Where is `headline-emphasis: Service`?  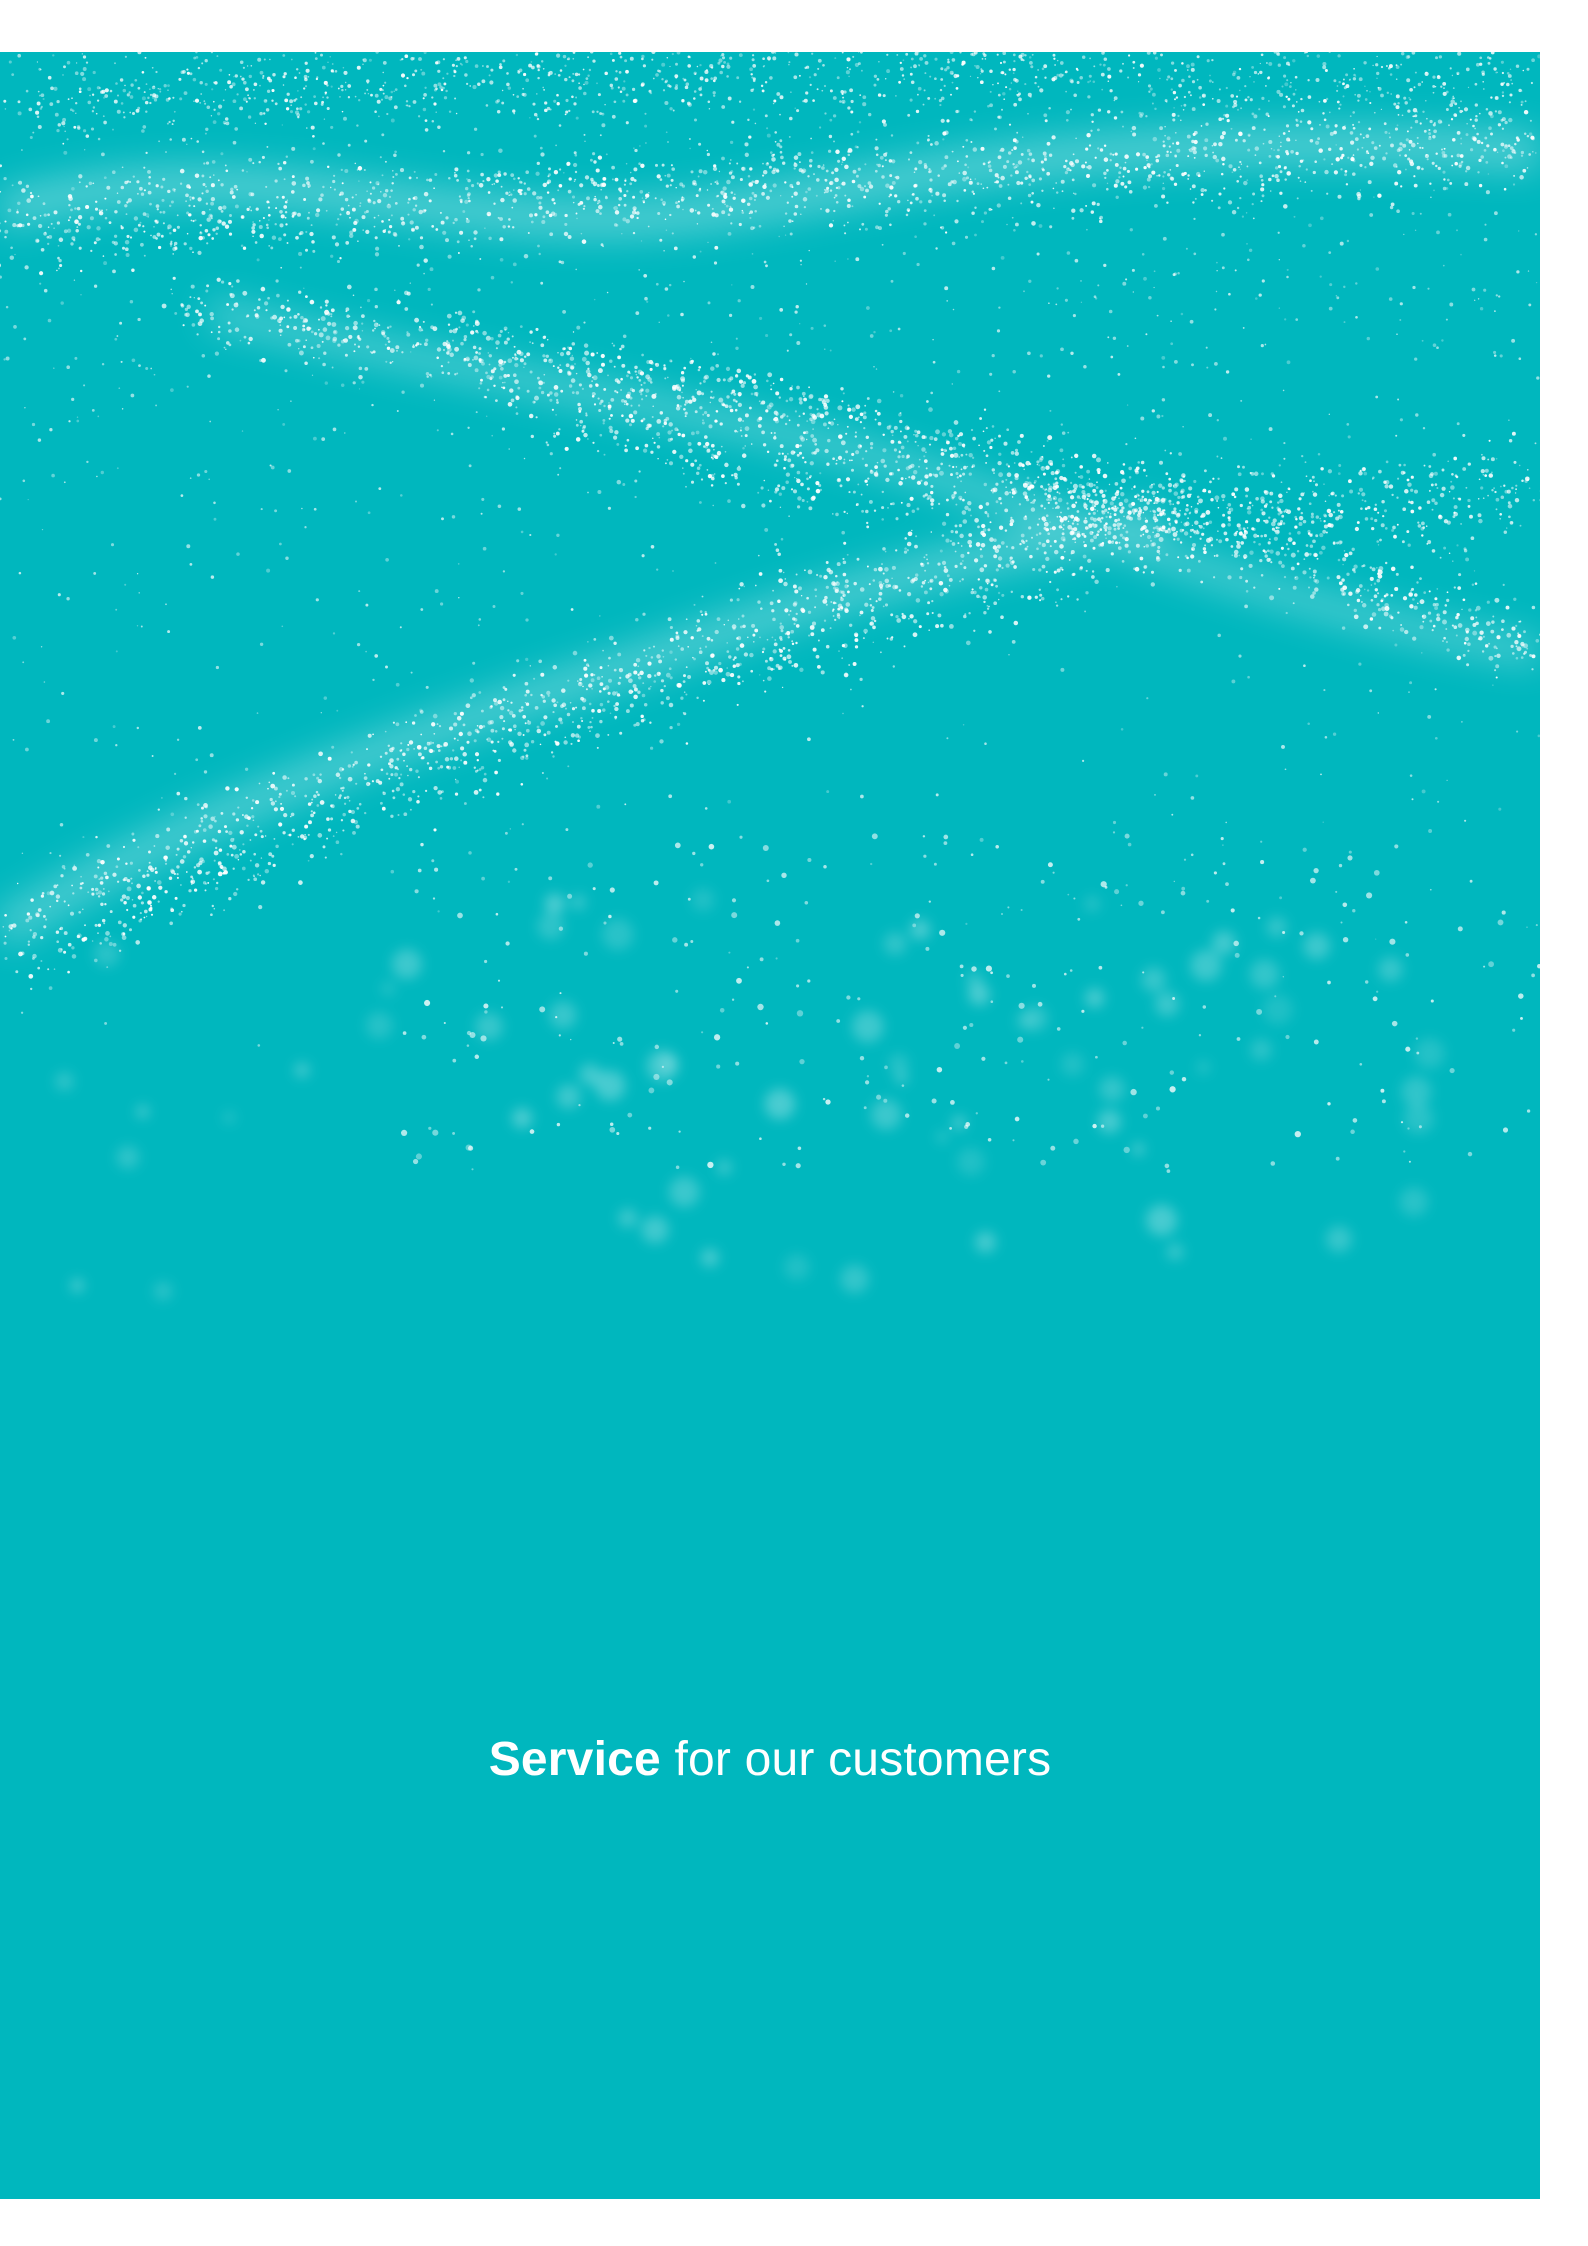
headline-emphasis: Service is located at coordinates (574, 1759).